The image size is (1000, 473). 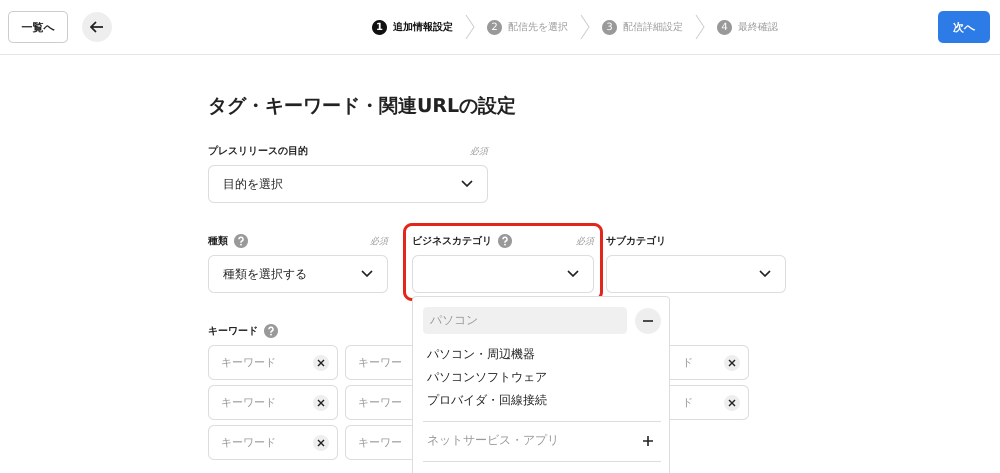 What do you see at coordinates (636, 241) in the screenshot?
I see `field-label: サブカテゴリ` at bounding box center [636, 241].